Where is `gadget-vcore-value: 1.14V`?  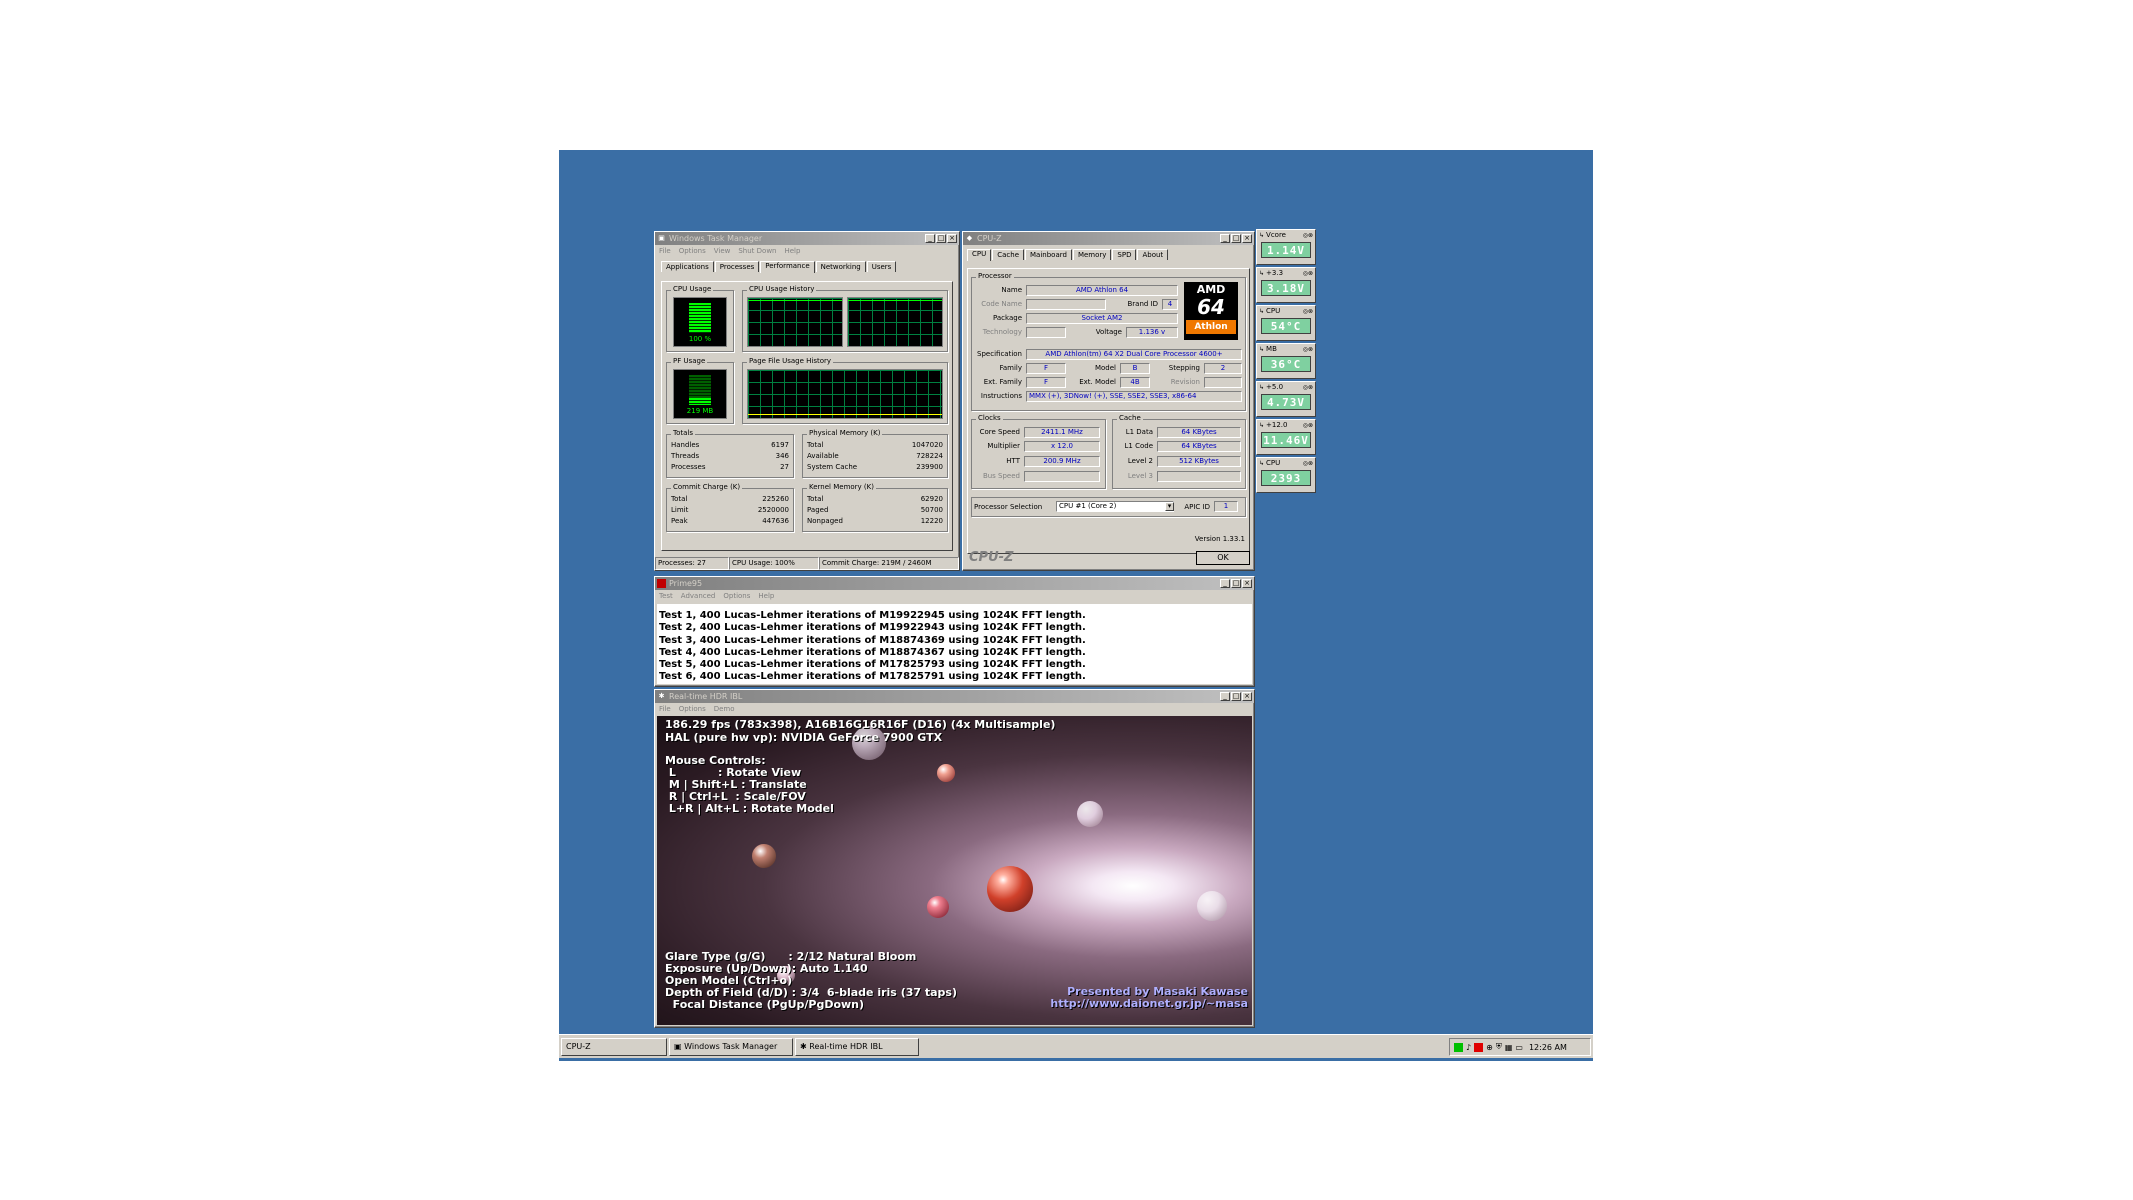
gadget-vcore-value: 1.14V is located at coordinates (1286, 250).